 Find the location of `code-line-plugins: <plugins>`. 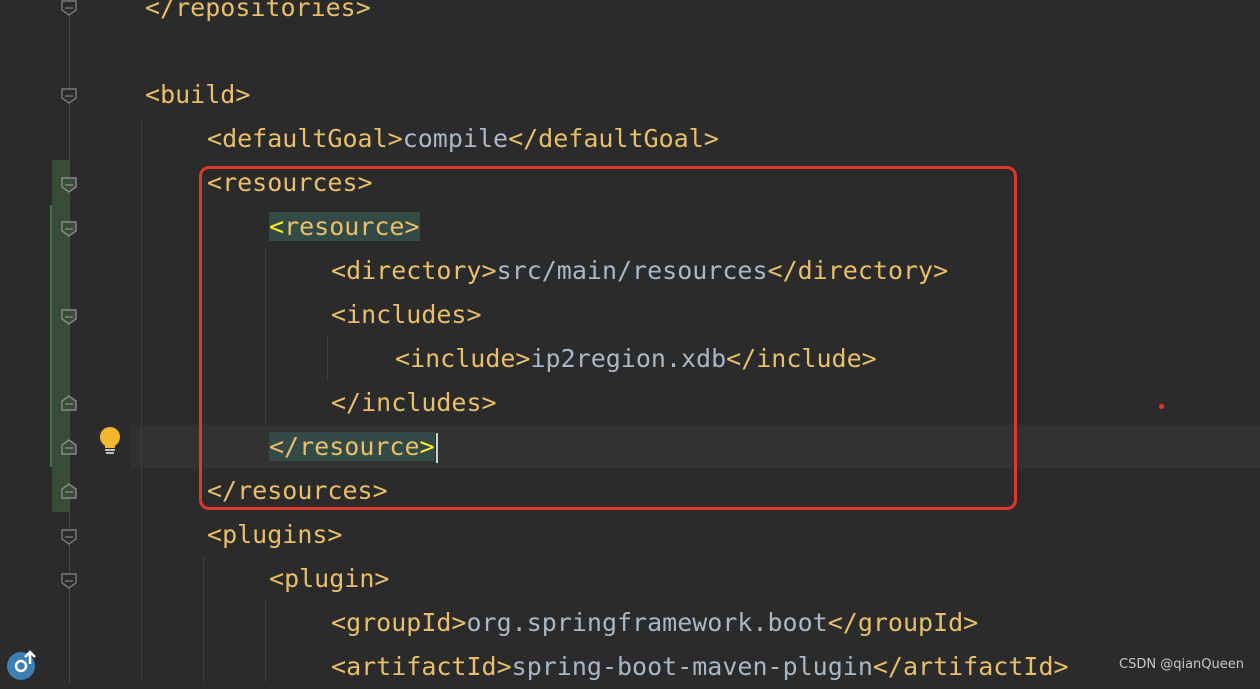

code-line-plugins: <plugins> is located at coordinates (274, 535).